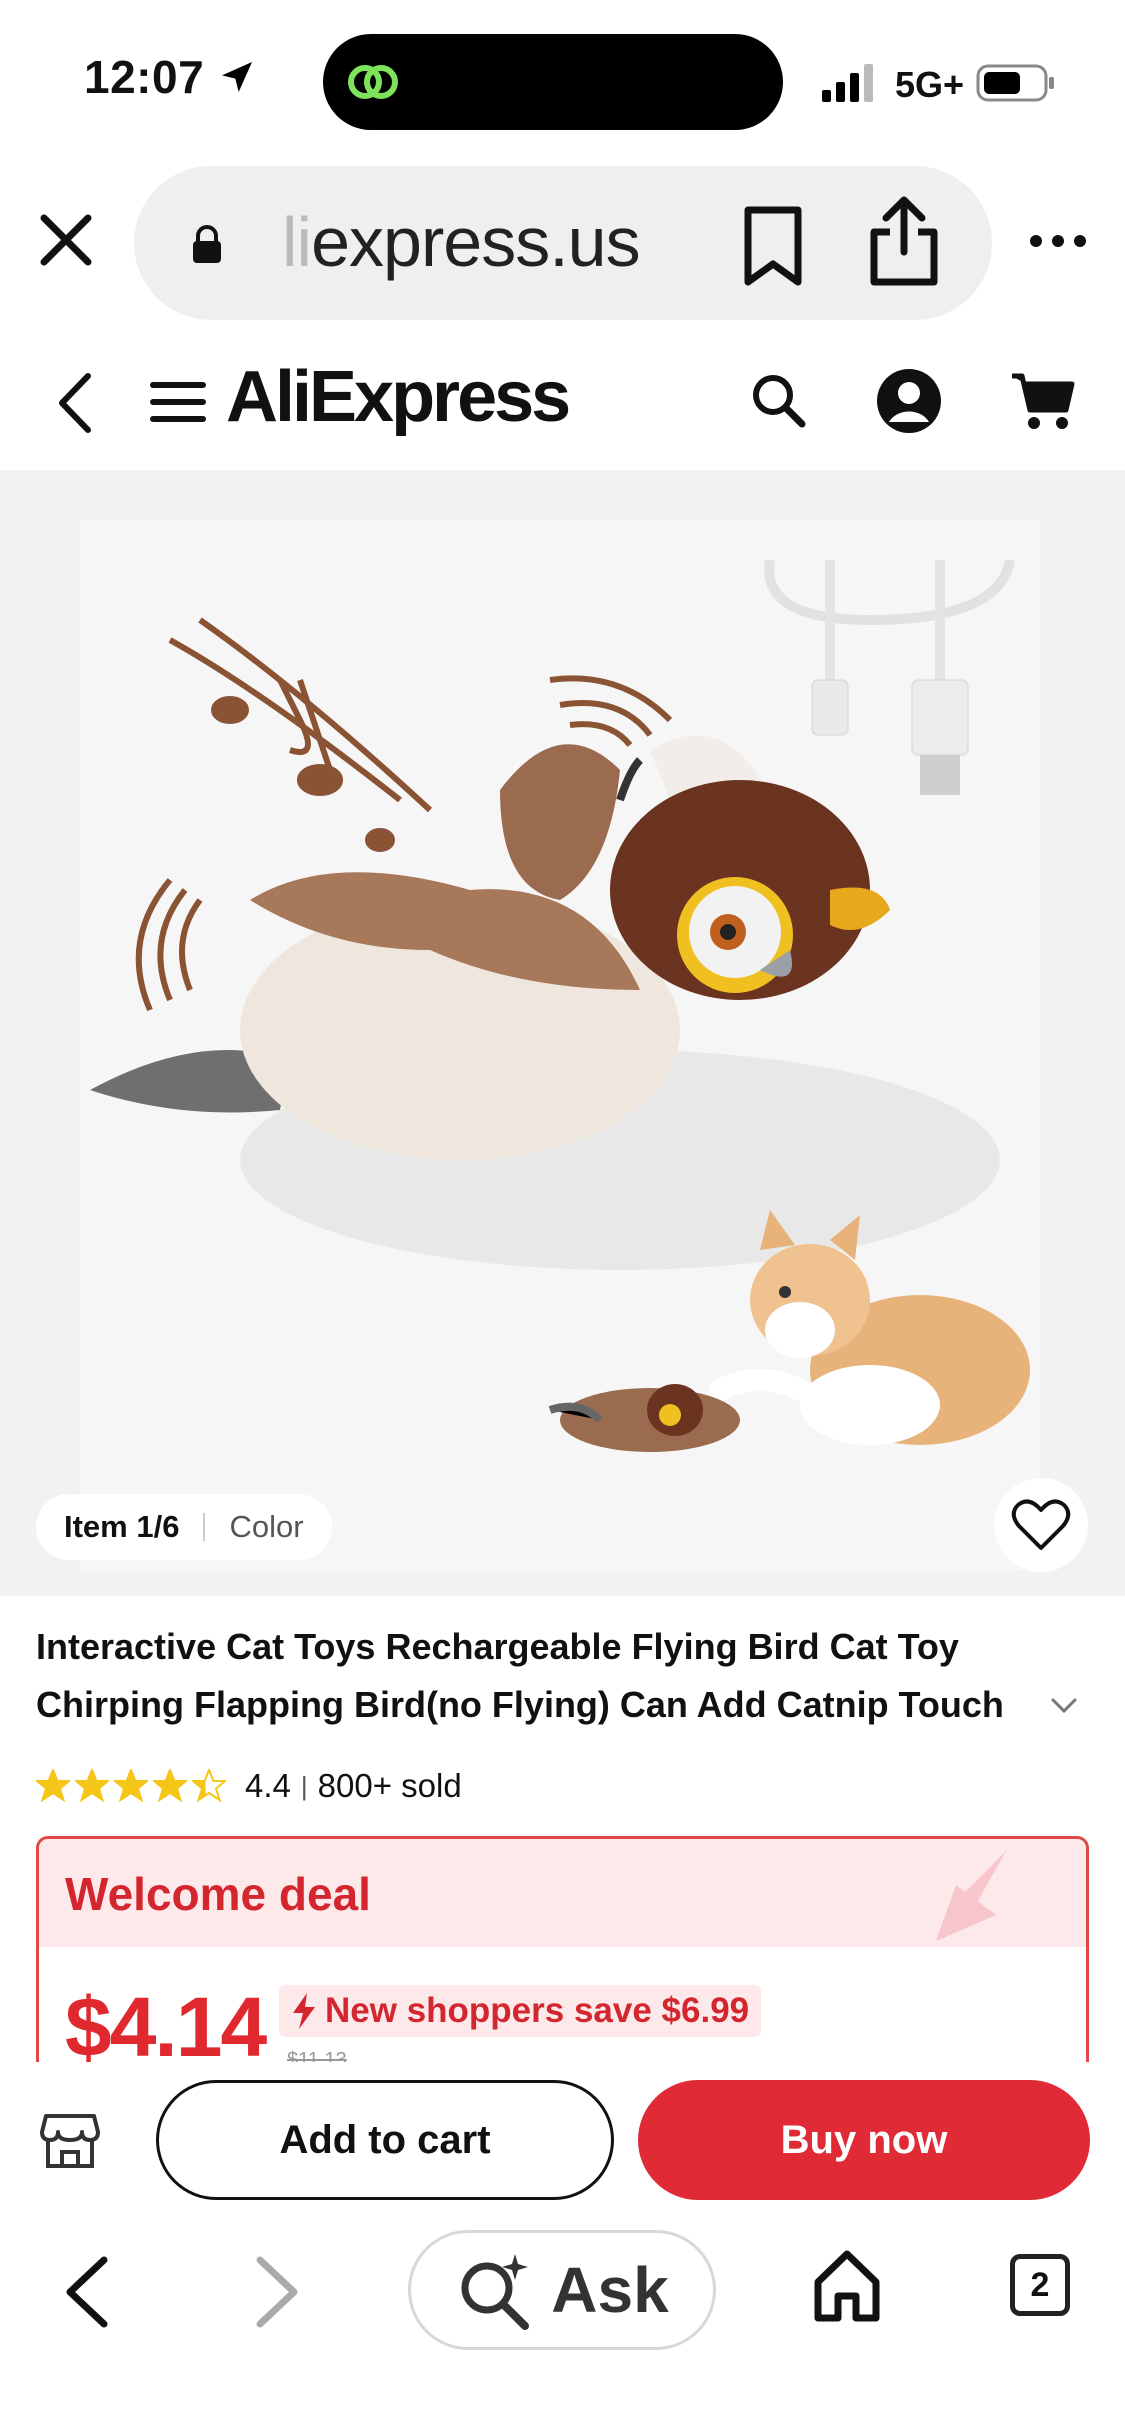 Image resolution: width=1125 pixels, height=2436 pixels. I want to click on close-icon, so click(66, 240).